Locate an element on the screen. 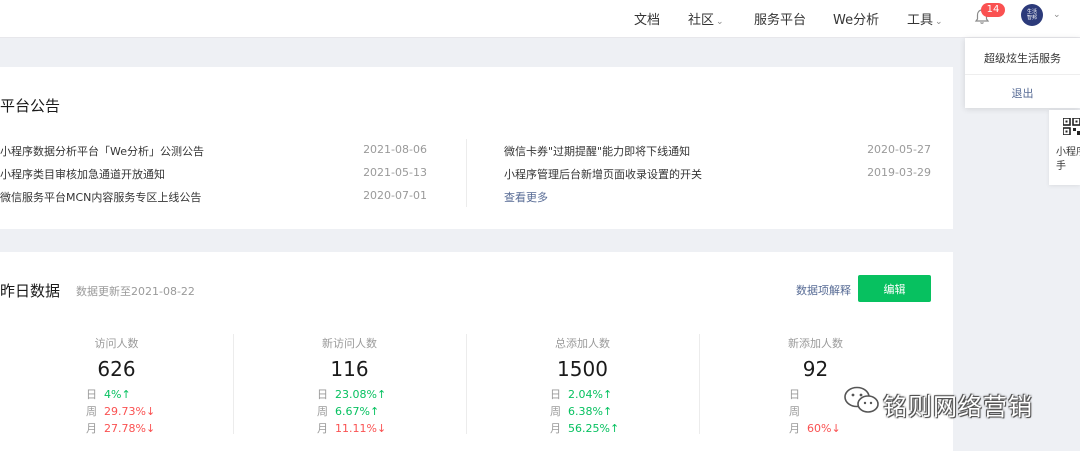 The image size is (1080, 451). trend-value: 23.08%↑ is located at coordinates (361, 394).